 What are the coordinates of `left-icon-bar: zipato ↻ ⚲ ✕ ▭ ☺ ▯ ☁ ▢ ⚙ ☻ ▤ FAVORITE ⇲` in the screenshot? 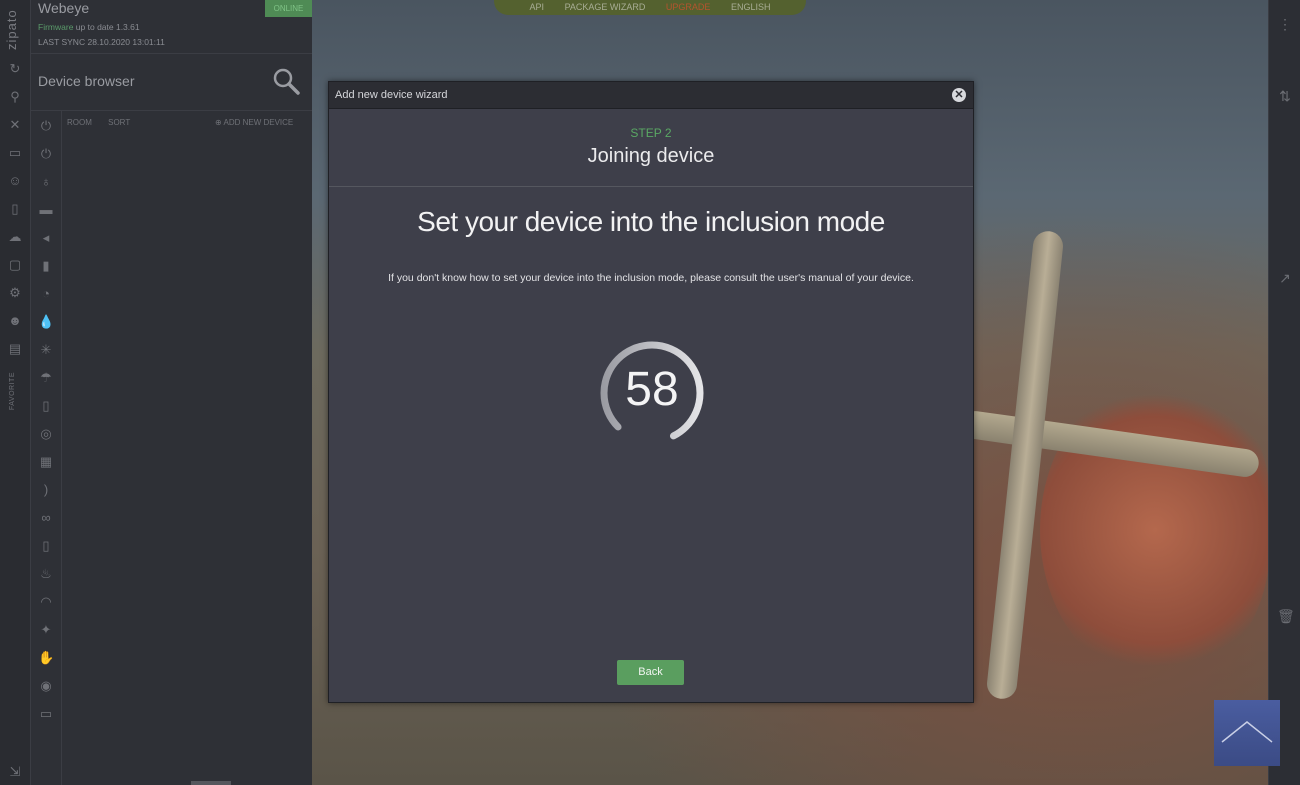 It's located at (15, 392).